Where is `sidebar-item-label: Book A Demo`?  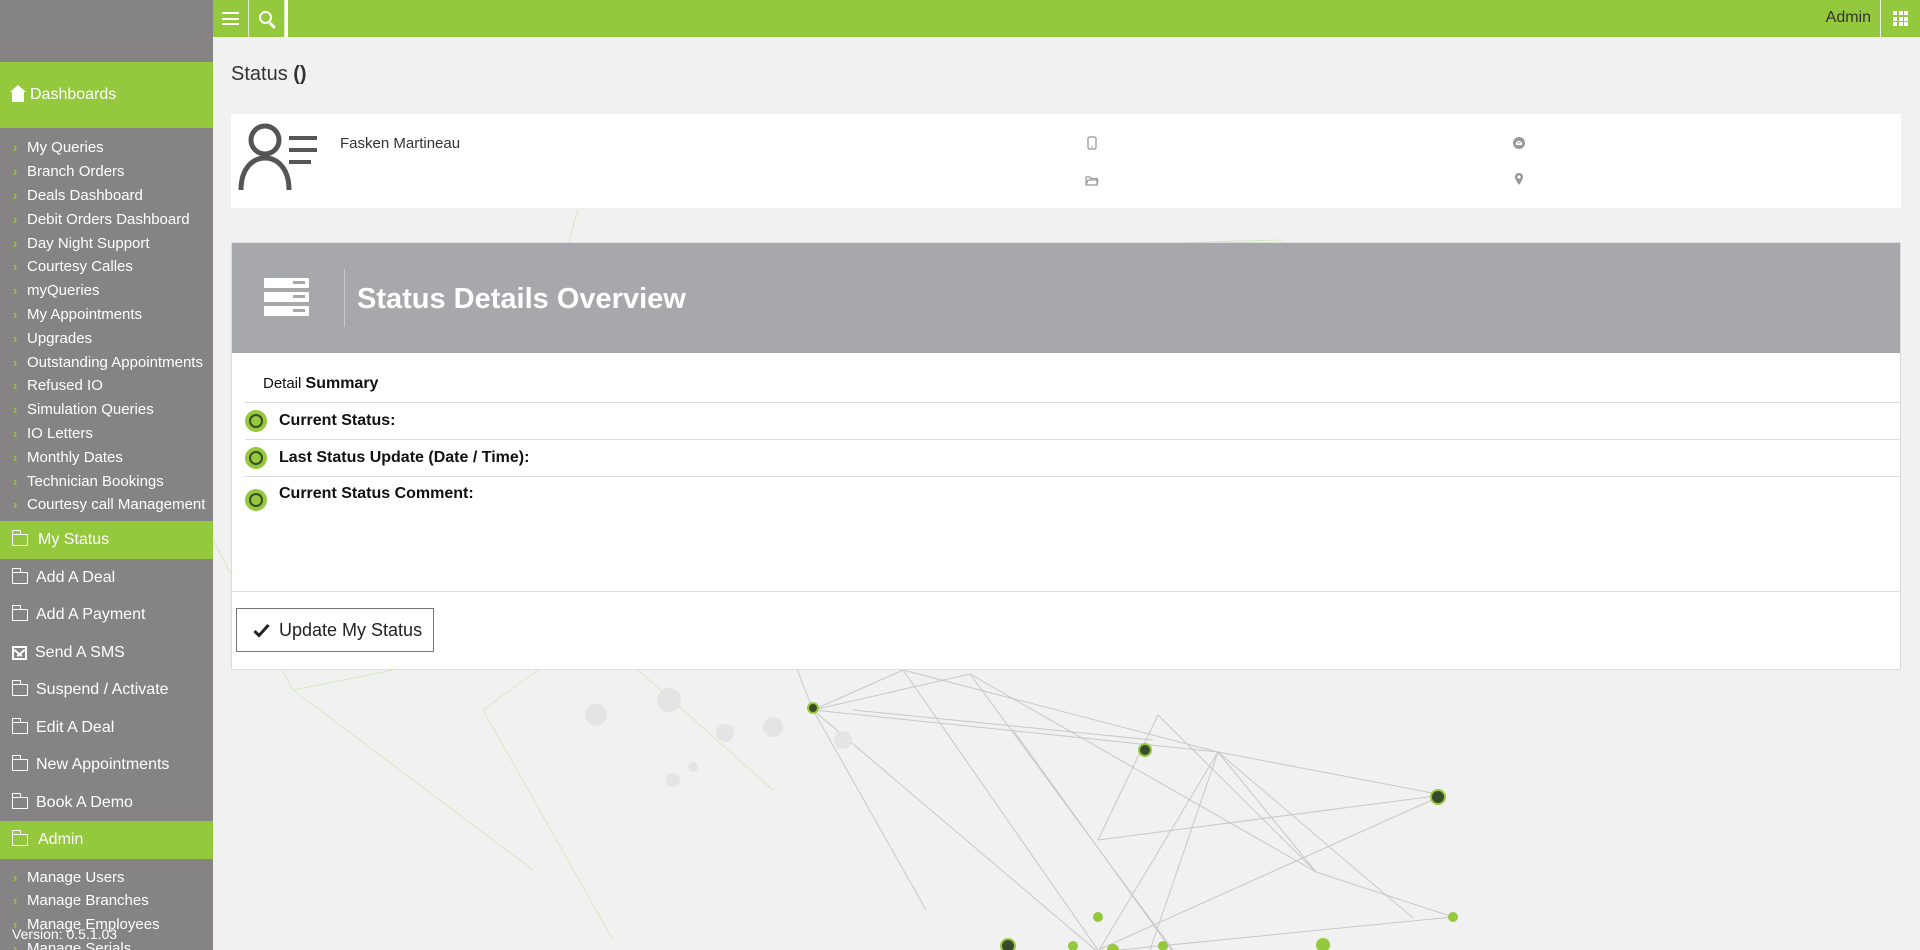 sidebar-item-label: Book A Demo is located at coordinates (84, 802).